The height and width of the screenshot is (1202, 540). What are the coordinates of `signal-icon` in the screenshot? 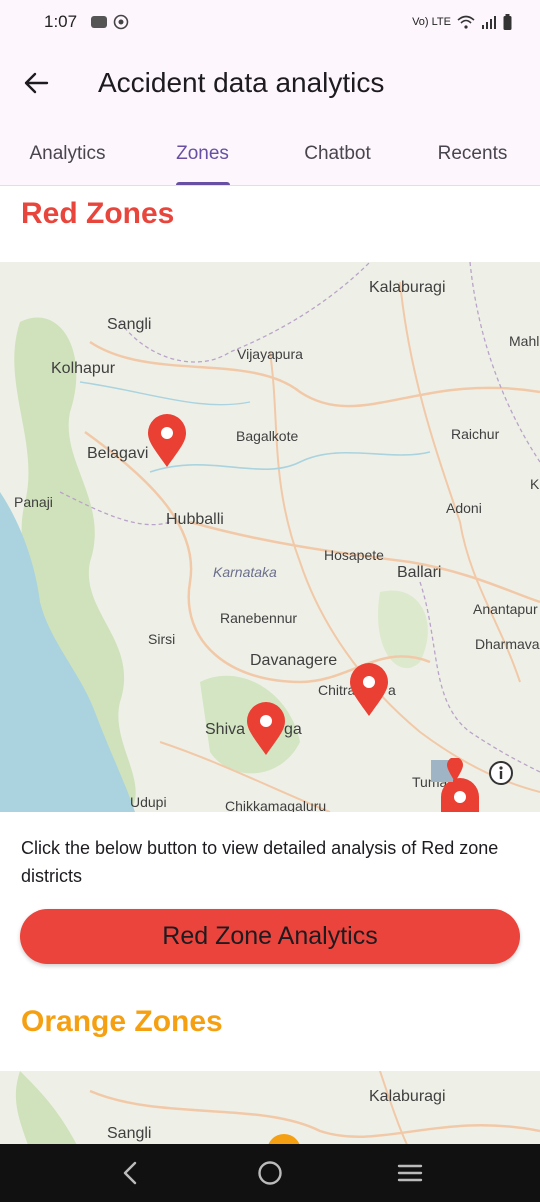 It's located at (489, 22).